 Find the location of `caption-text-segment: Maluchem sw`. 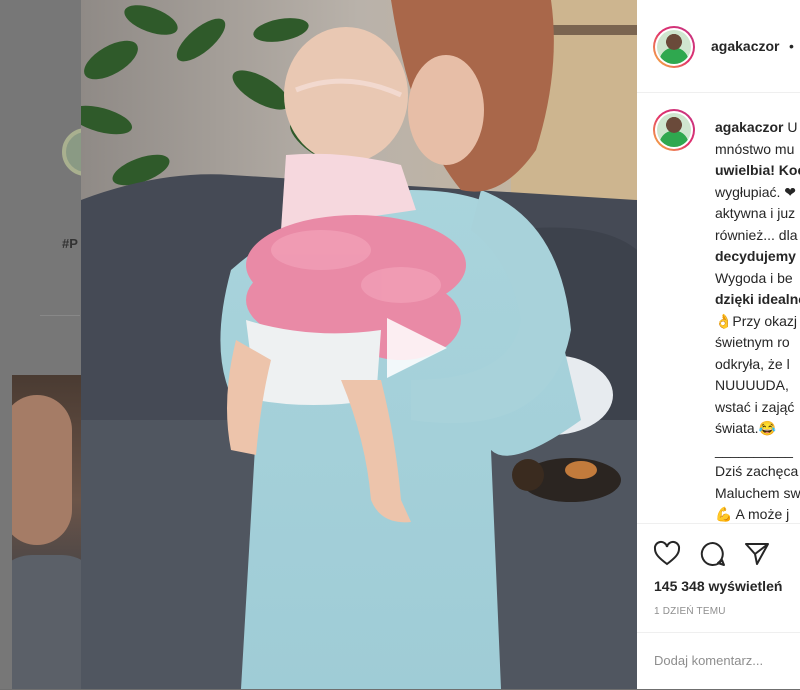

caption-text-segment: Maluchem sw is located at coordinates (757, 492).